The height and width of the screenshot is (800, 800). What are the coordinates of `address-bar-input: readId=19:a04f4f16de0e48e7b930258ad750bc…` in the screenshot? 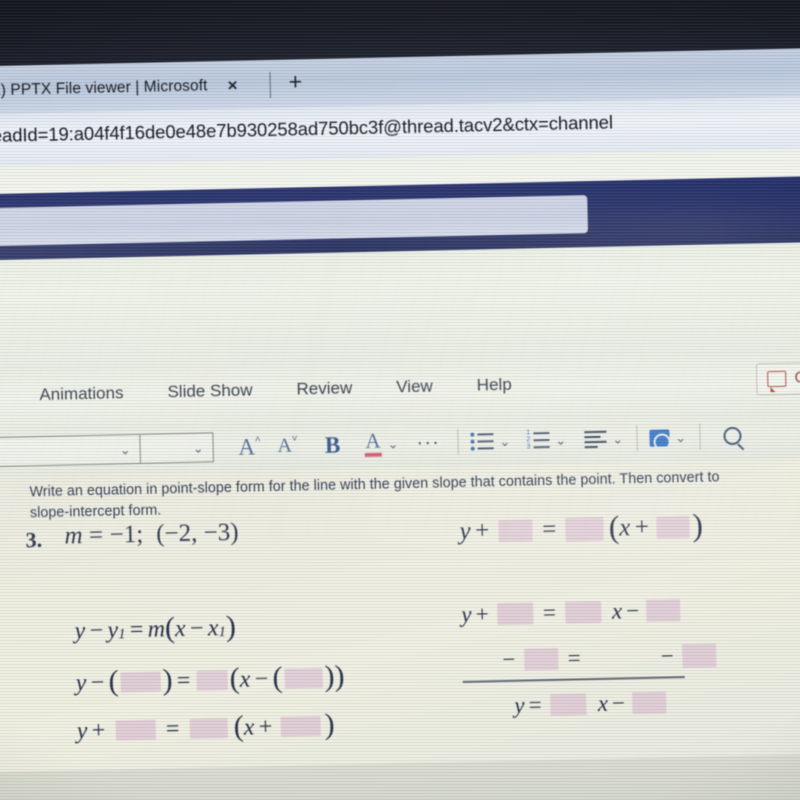 It's located at (306, 130).